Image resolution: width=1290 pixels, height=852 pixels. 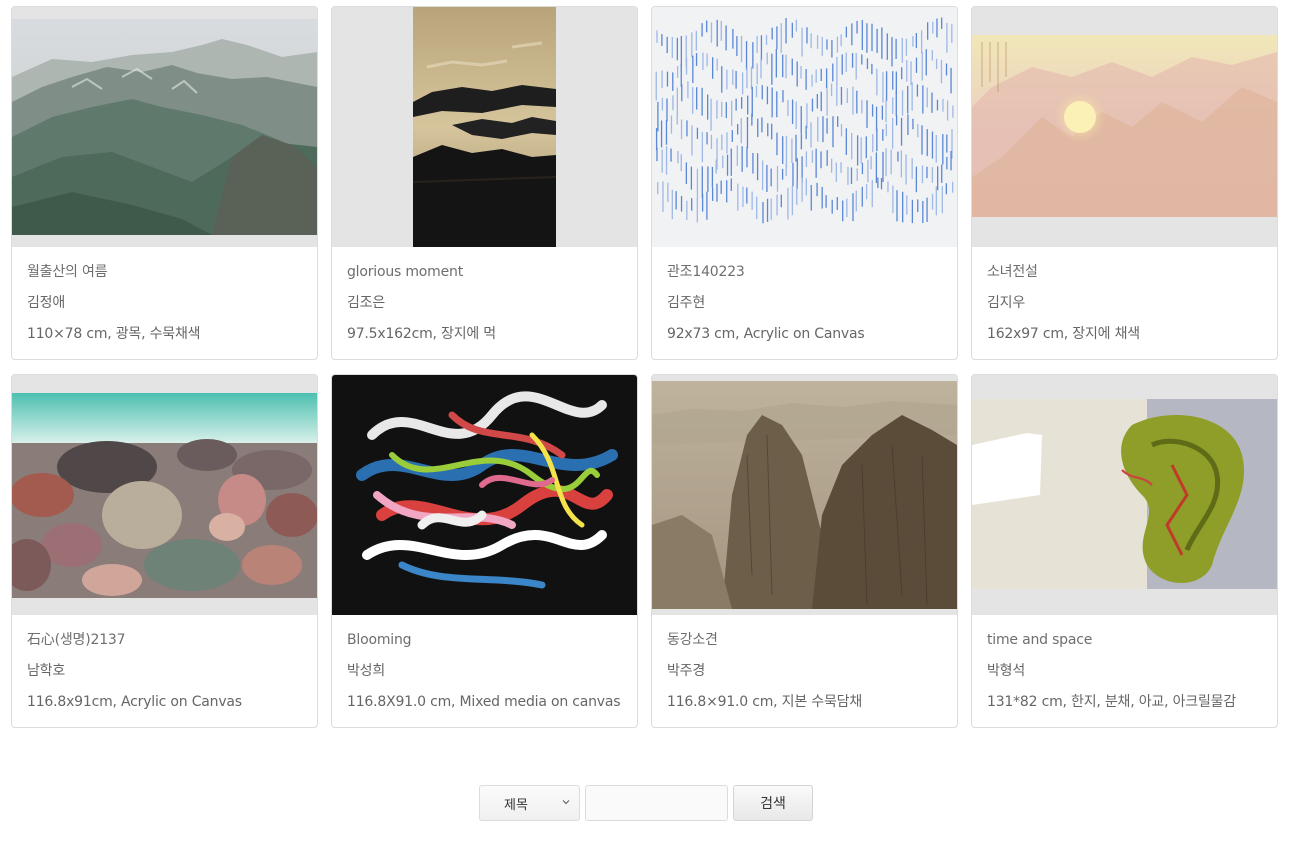 I want to click on artwork-artist: 박성희, so click(x=366, y=671).